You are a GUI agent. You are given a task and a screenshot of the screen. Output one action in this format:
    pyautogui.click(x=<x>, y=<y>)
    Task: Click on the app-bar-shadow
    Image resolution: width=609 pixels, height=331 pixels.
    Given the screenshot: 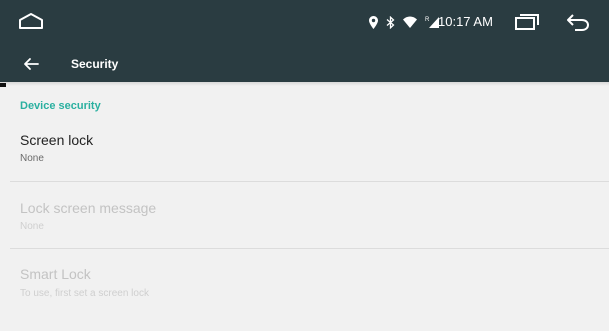 What is the action you would take?
    pyautogui.click(x=304, y=84)
    